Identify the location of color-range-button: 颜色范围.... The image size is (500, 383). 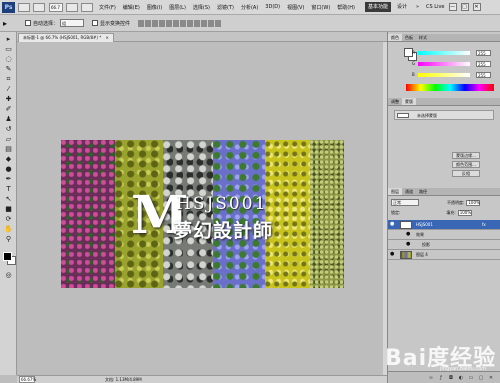
(466, 164).